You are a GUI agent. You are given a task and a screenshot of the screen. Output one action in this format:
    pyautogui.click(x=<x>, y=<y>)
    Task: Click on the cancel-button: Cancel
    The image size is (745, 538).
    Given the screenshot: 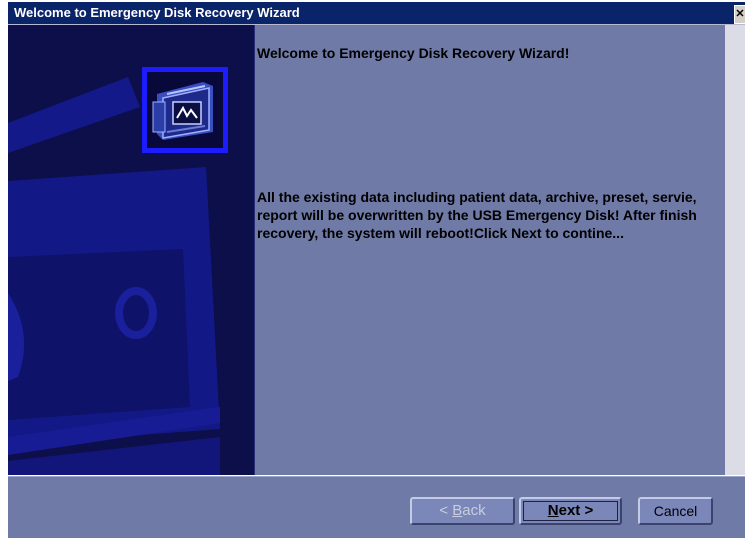 What is the action you would take?
    pyautogui.click(x=675, y=511)
    